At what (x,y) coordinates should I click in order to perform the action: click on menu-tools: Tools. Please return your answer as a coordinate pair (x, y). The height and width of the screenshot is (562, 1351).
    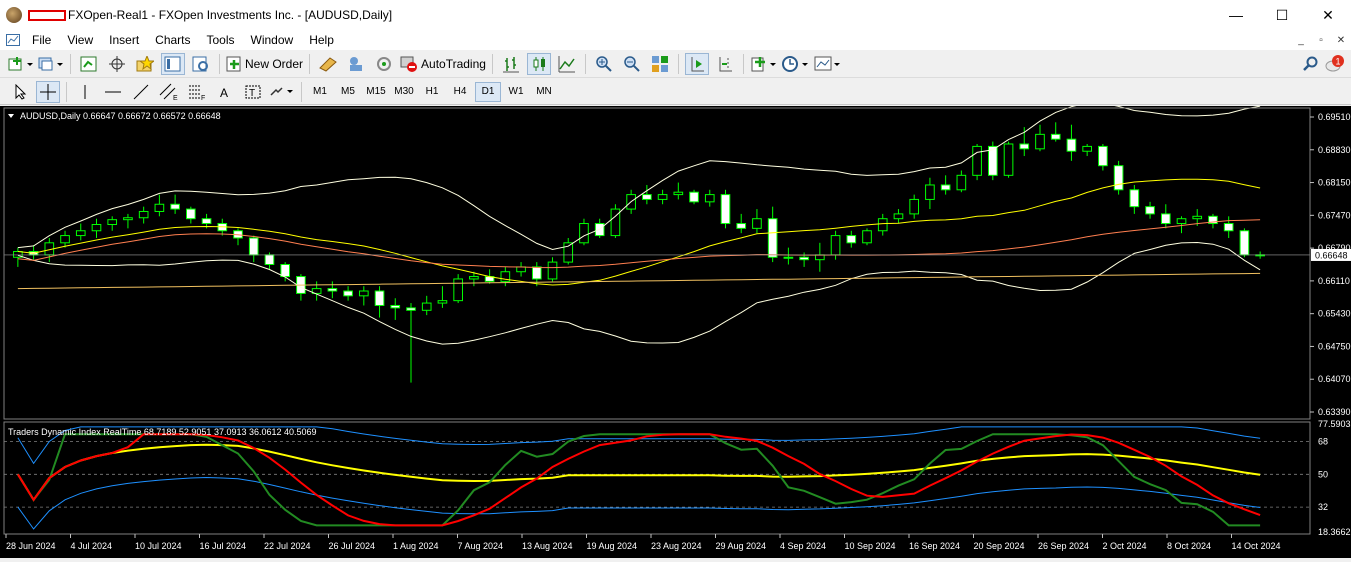
    Looking at the image, I should click on (221, 40).